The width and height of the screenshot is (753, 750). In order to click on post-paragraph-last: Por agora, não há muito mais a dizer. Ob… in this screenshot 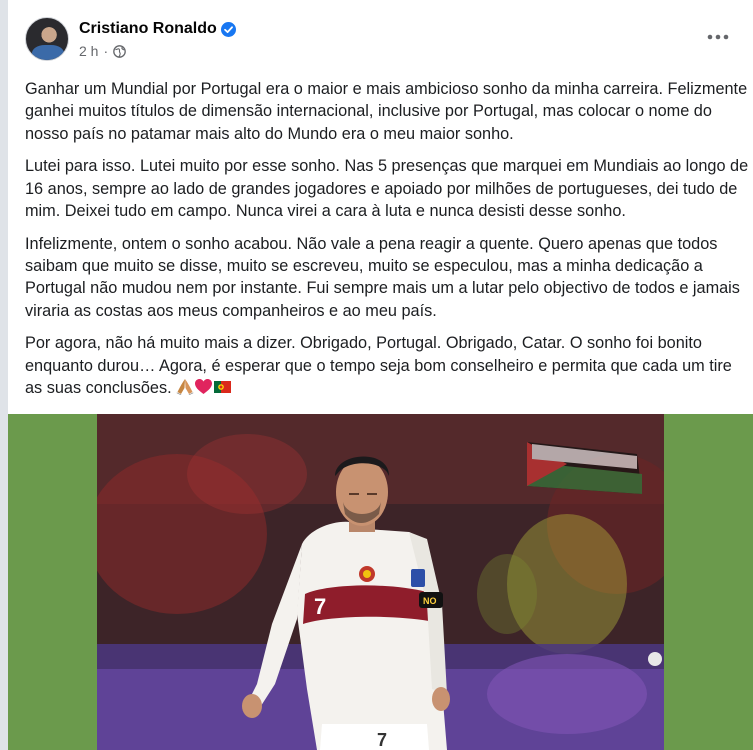, I will do `click(387, 365)`.